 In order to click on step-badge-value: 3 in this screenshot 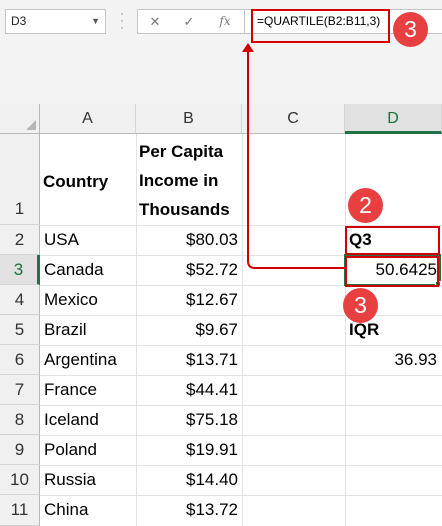, I will do `click(360, 305)`.